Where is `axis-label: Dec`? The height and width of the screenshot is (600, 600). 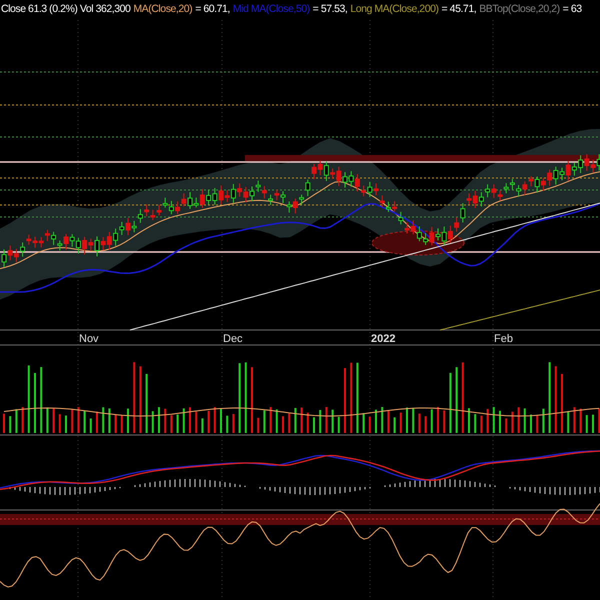
axis-label: Dec is located at coordinates (233, 339).